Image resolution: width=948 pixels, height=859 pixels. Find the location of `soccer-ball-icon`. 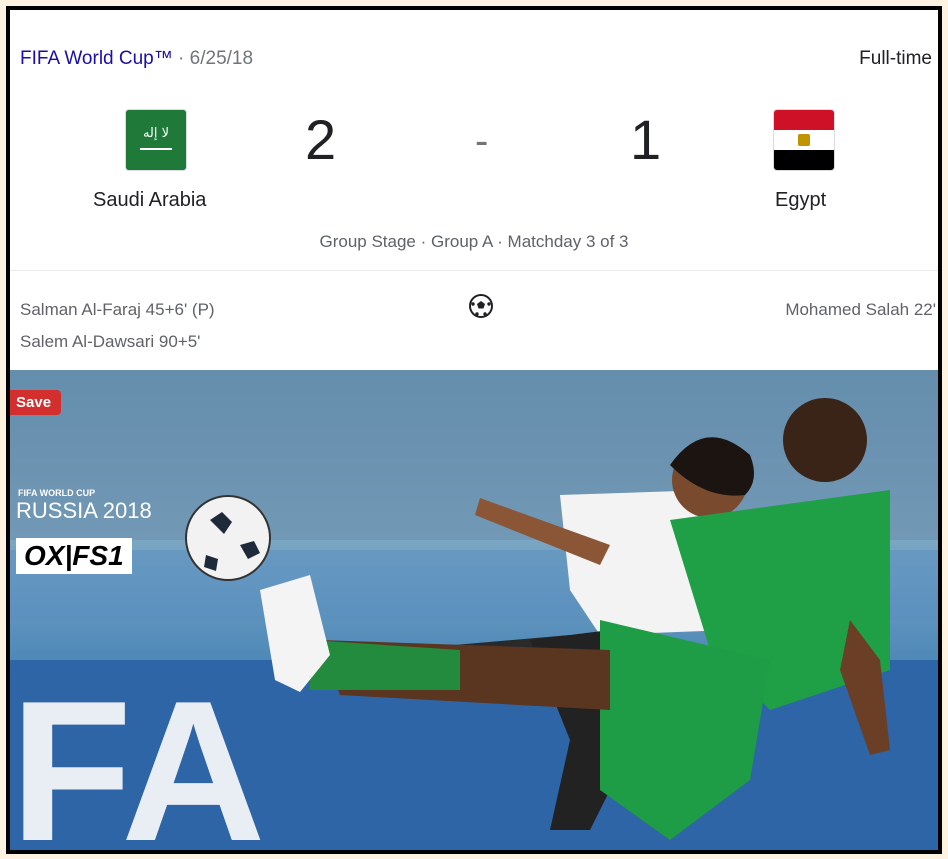

soccer-ball-icon is located at coordinates (481, 306).